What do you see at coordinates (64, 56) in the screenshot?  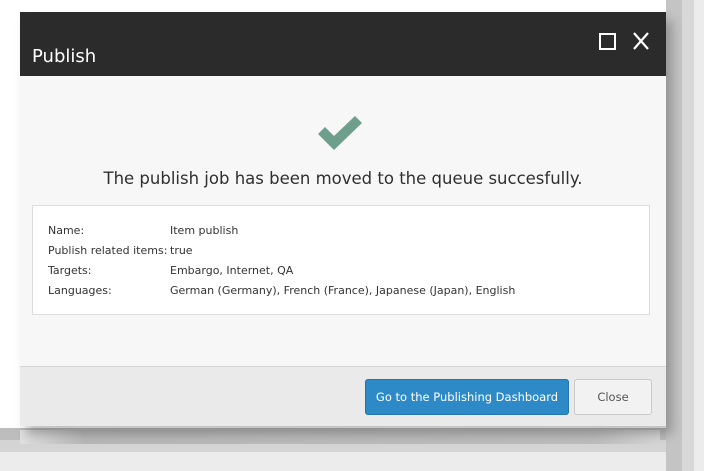 I see `dialog-title: Publish` at bounding box center [64, 56].